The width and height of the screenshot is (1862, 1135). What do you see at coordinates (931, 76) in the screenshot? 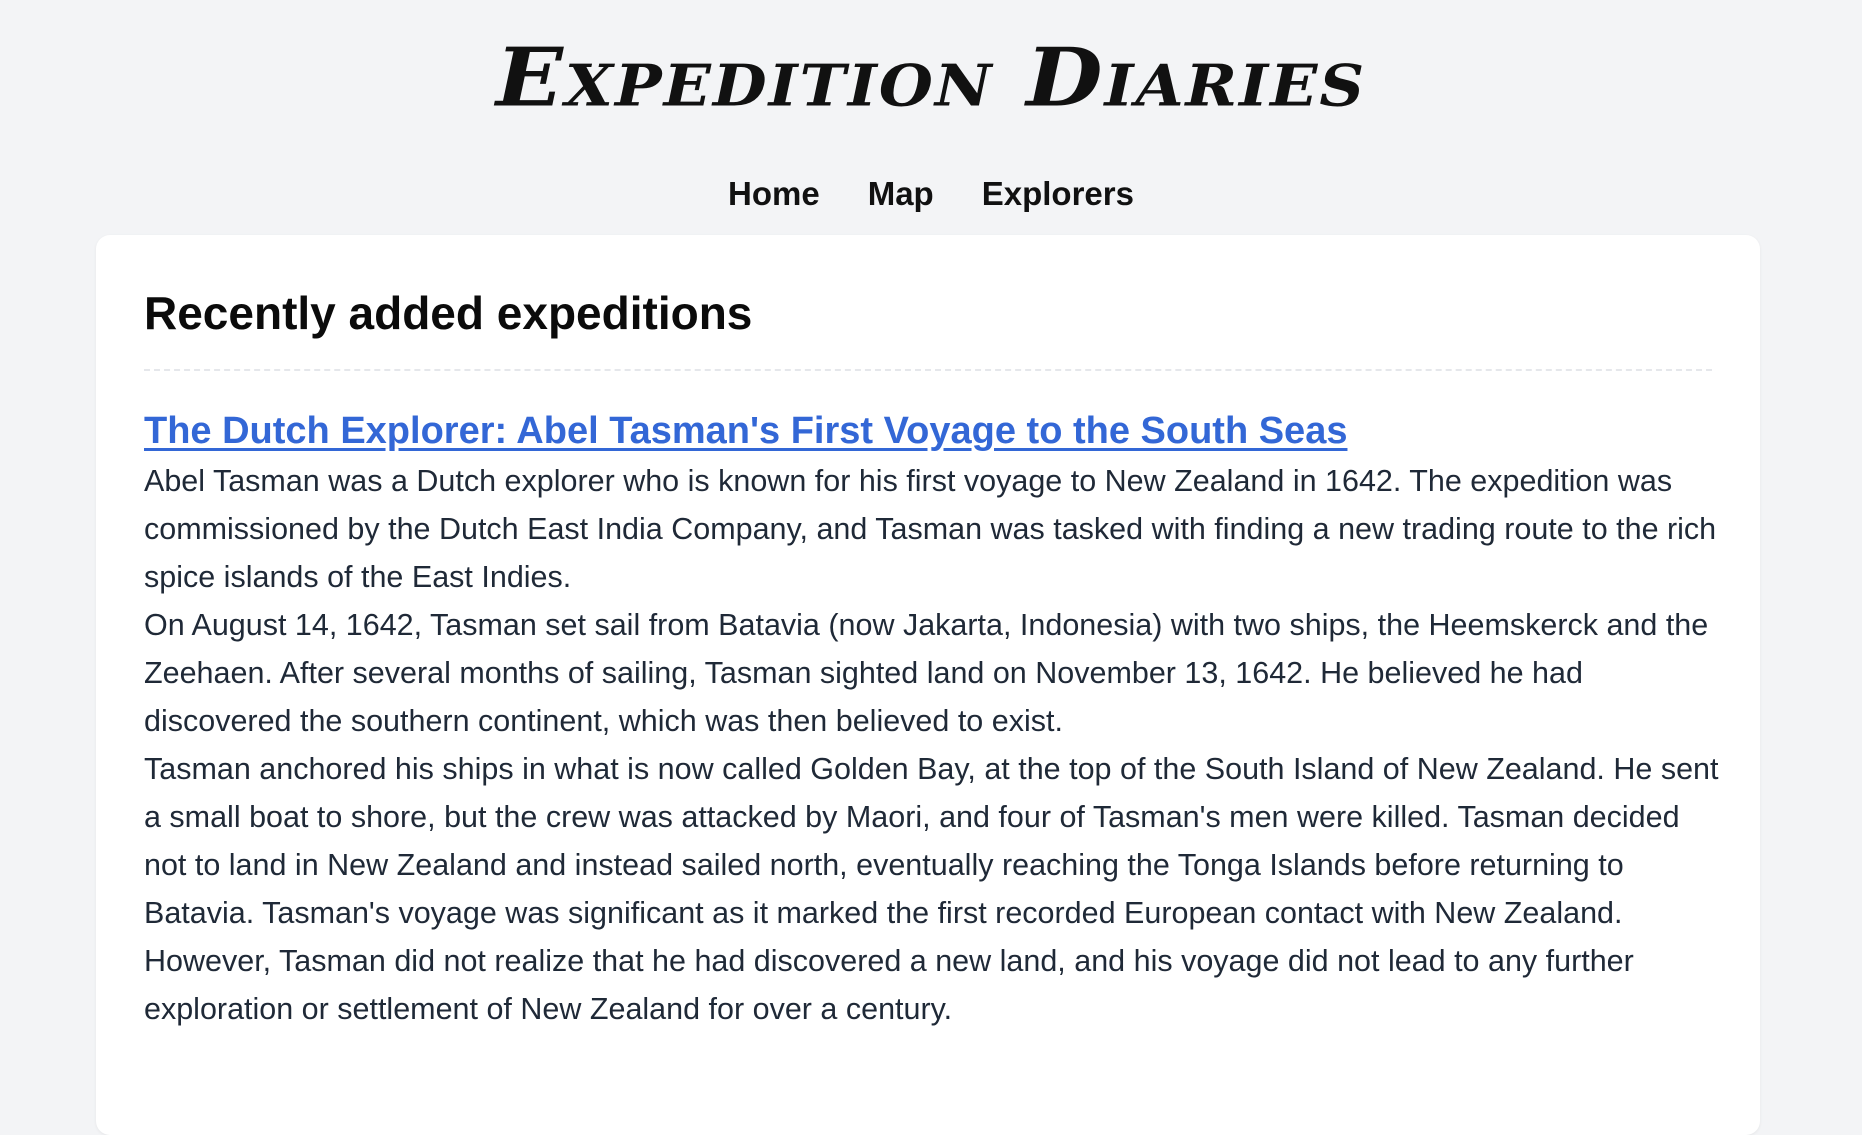
I see `site-logo: Expedition Diaries` at bounding box center [931, 76].